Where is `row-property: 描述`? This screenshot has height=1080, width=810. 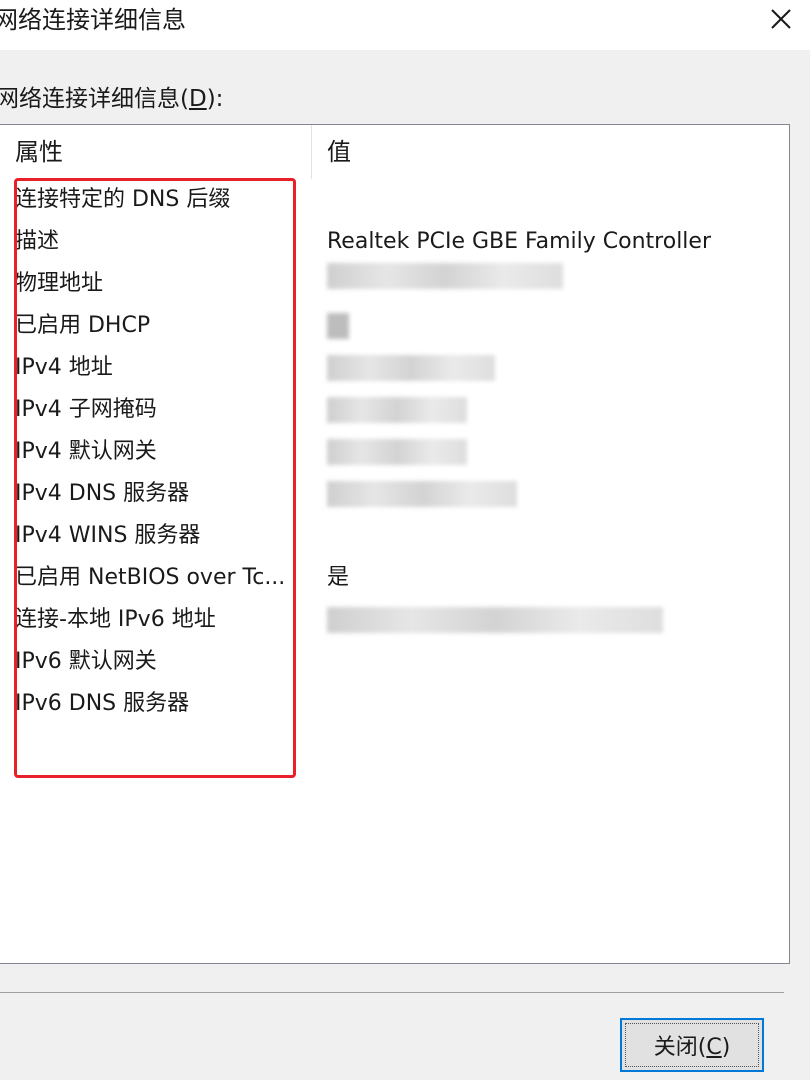
row-property: 描述 is located at coordinates (37, 241).